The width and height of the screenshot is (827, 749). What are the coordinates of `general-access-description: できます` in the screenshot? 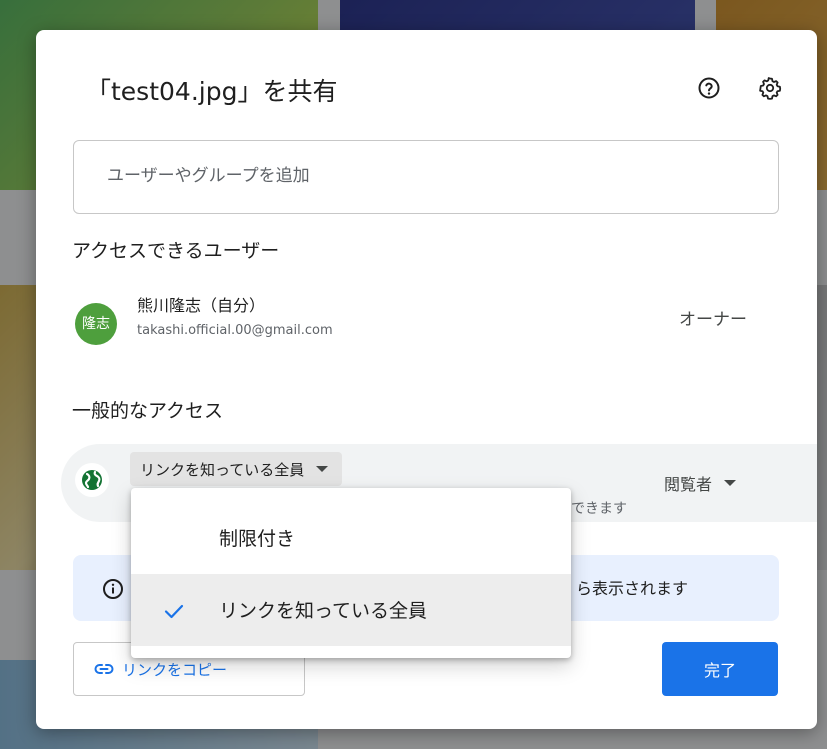 It's located at (599, 509).